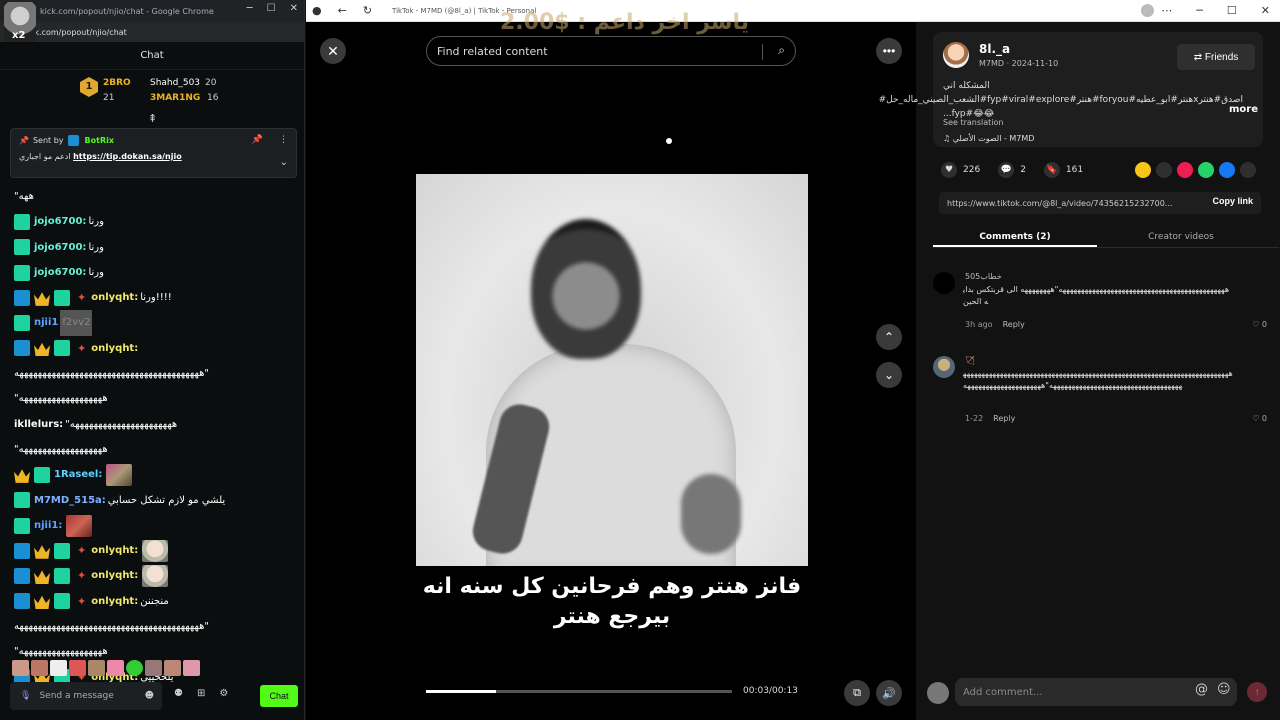 The image size is (1280, 720). What do you see at coordinates (956, 55) in the screenshot?
I see `author-avatar` at bounding box center [956, 55].